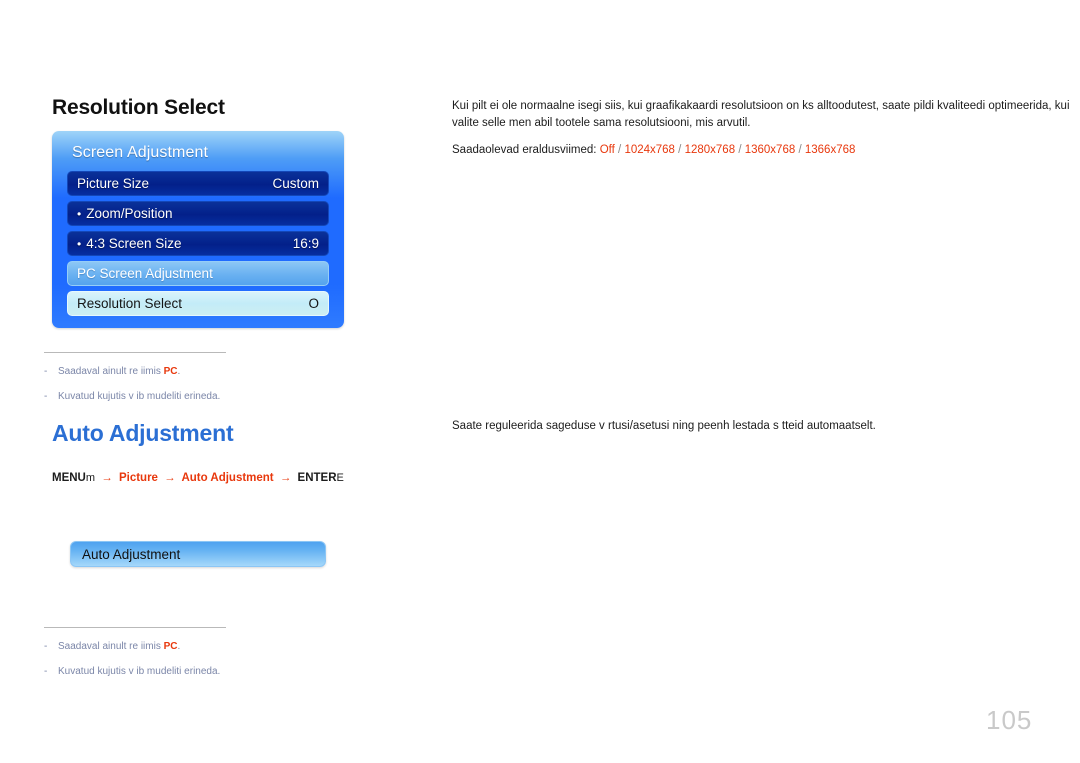 This screenshot has width=1080, height=763. Describe the element at coordinates (143, 433) in the screenshot. I see `page-title-auto-adjustment: Auto Adjustment` at that location.